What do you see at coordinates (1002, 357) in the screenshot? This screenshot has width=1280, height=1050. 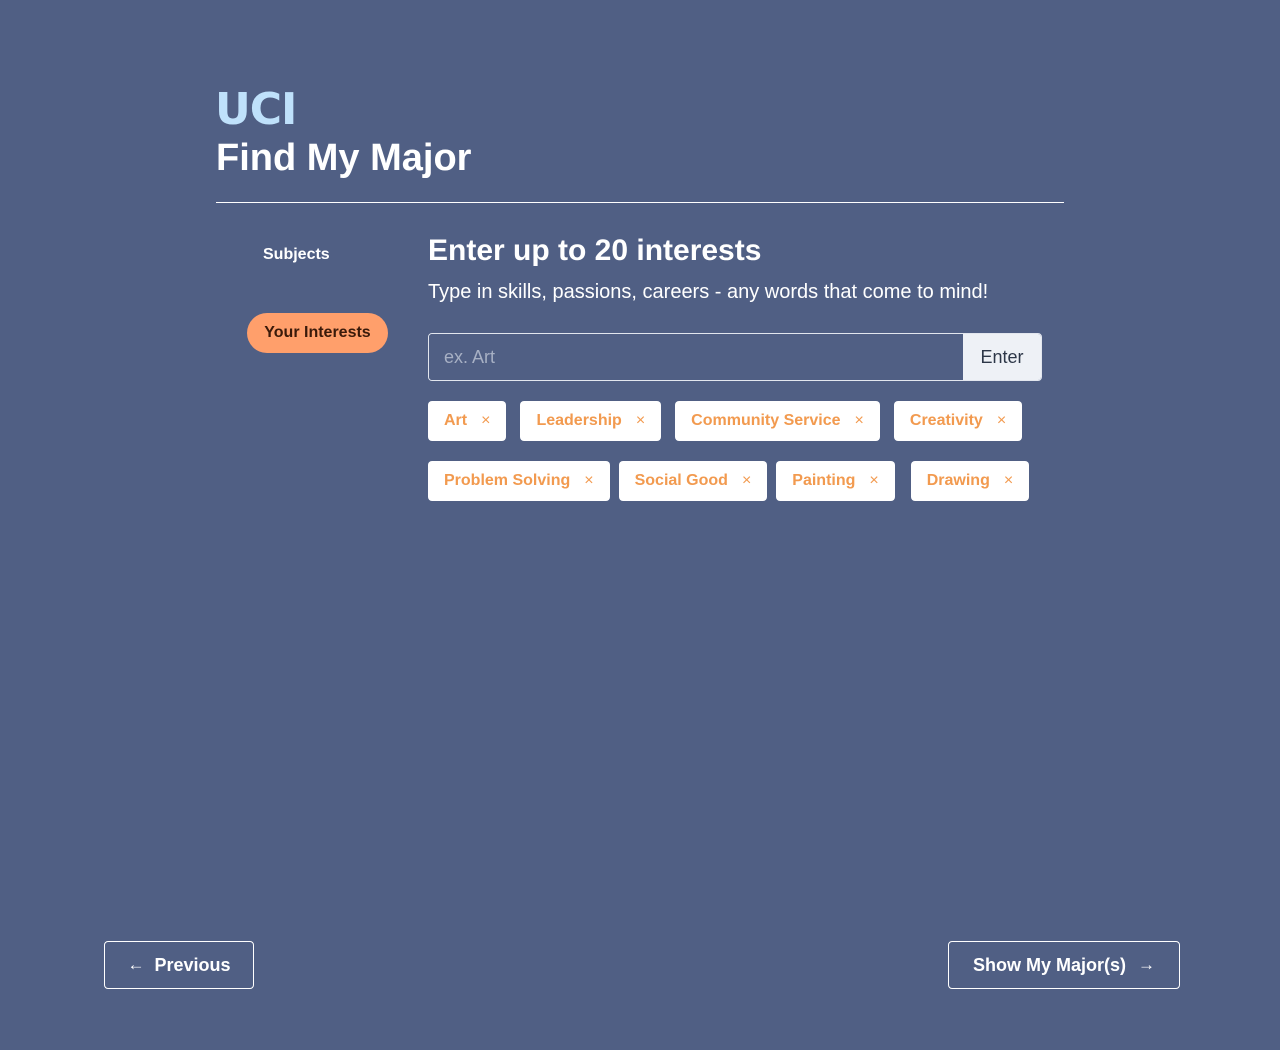 I see `enter-button: Enter` at bounding box center [1002, 357].